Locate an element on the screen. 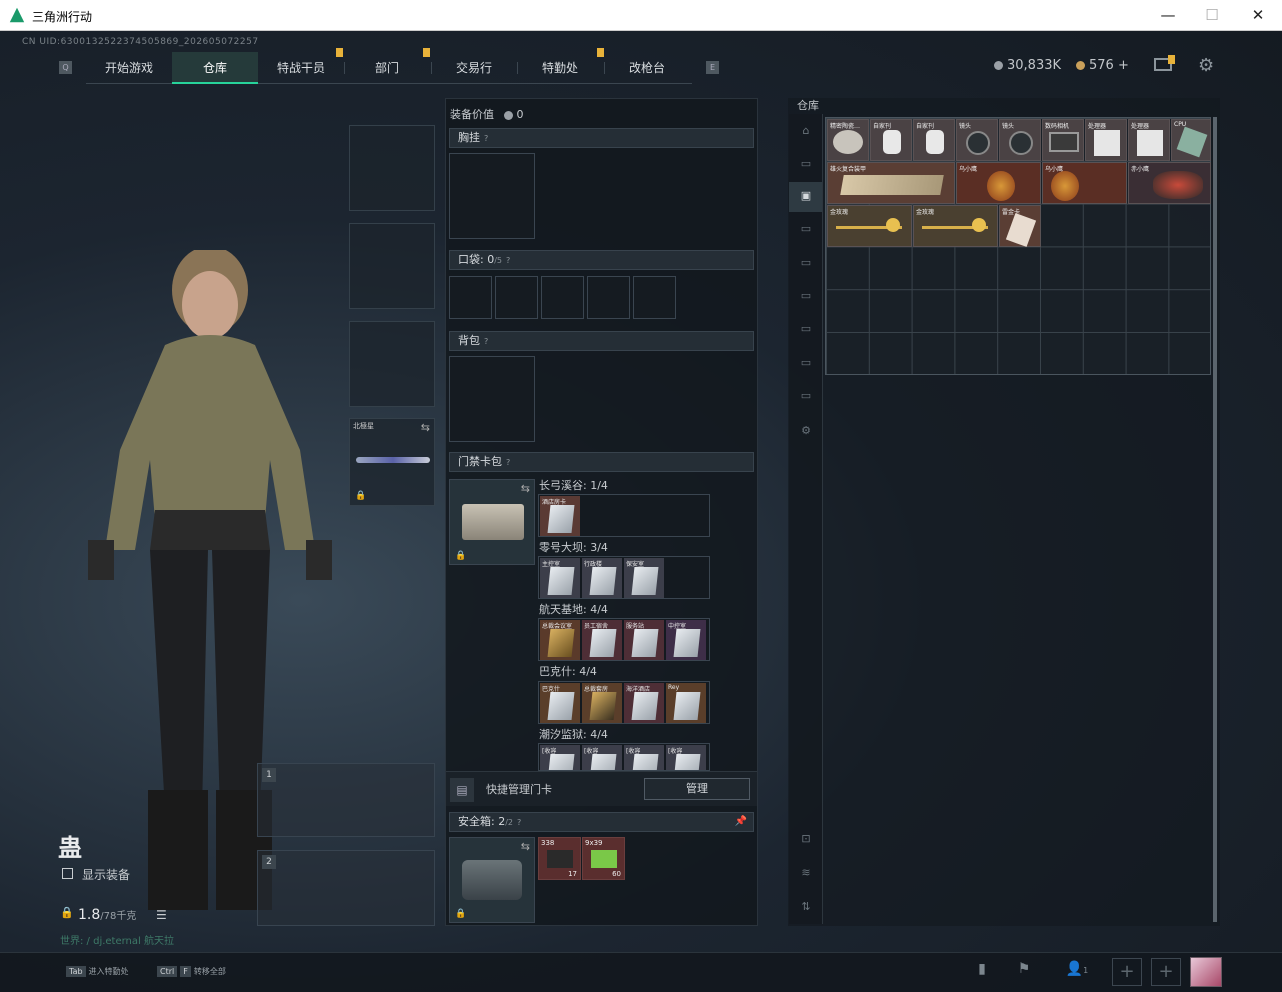 This screenshot has height=992, width=1282. tab-operators: 特战干员 is located at coordinates (301, 68).